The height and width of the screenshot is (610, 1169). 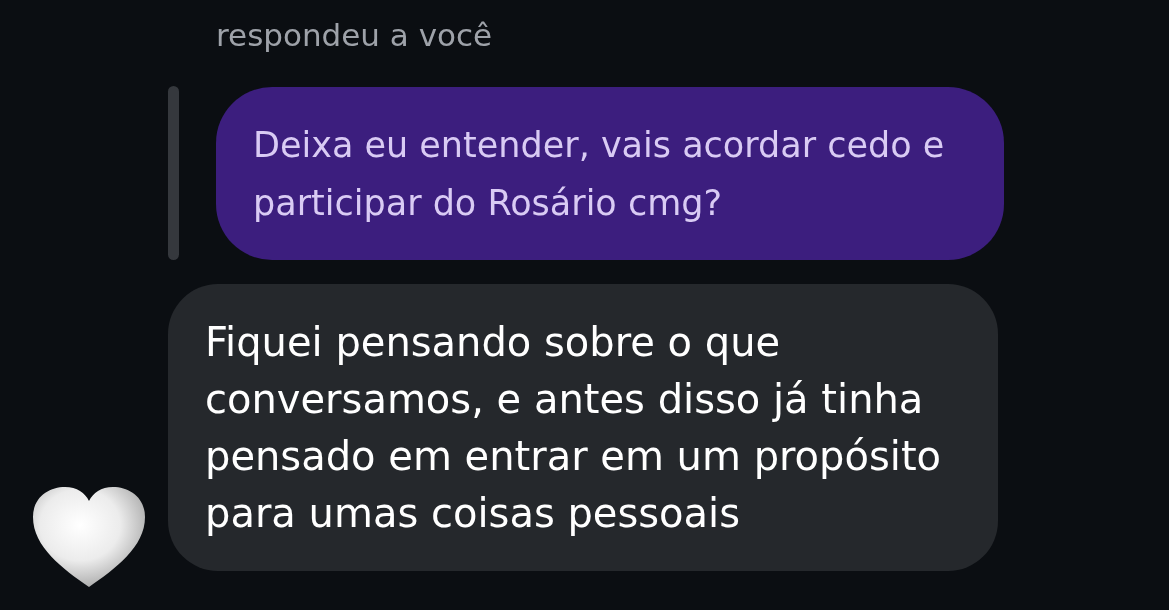 What do you see at coordinates (89, 537) in the screenshot?
I see `heart-icon` at bounding box center [89, 537].